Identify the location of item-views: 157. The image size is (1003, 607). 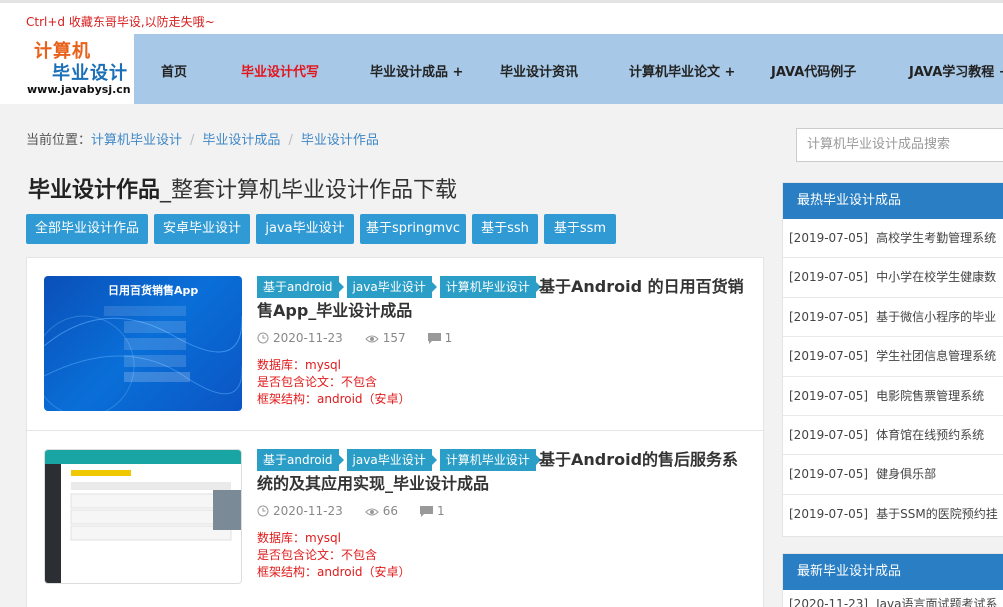
(385, 338).